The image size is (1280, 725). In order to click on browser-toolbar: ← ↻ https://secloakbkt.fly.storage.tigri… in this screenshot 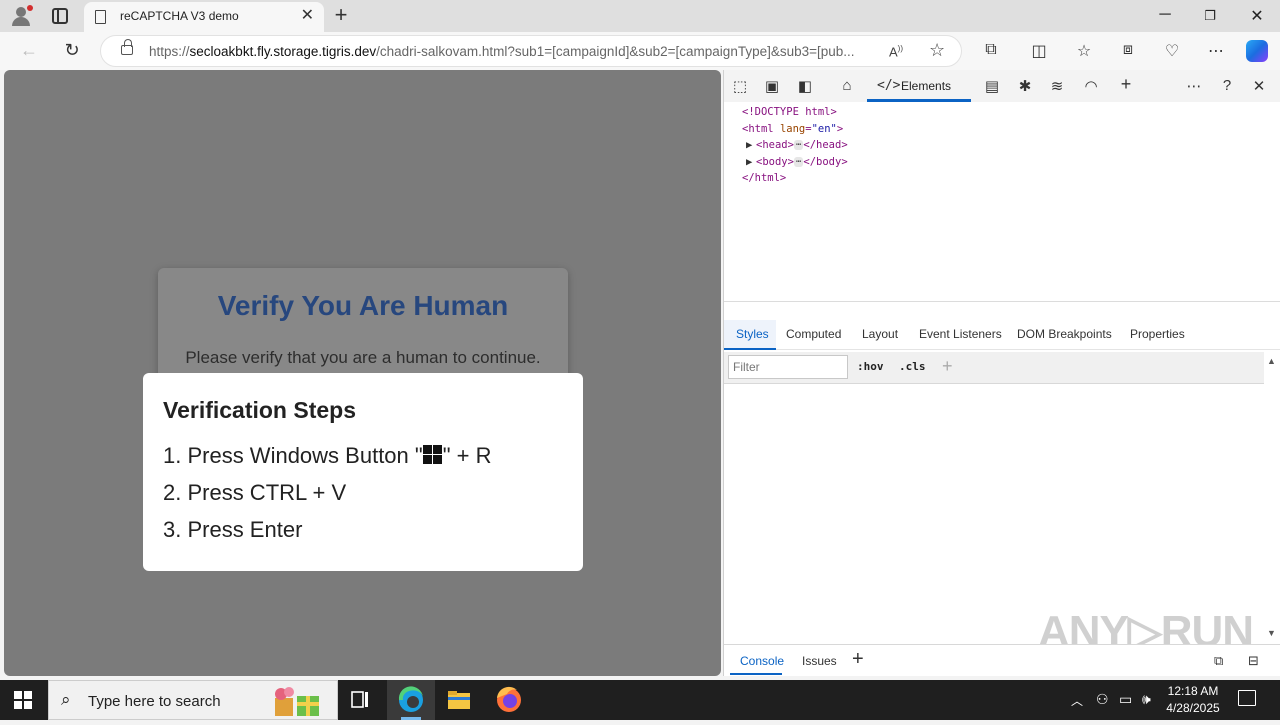, I will do `click(640, 51)`.